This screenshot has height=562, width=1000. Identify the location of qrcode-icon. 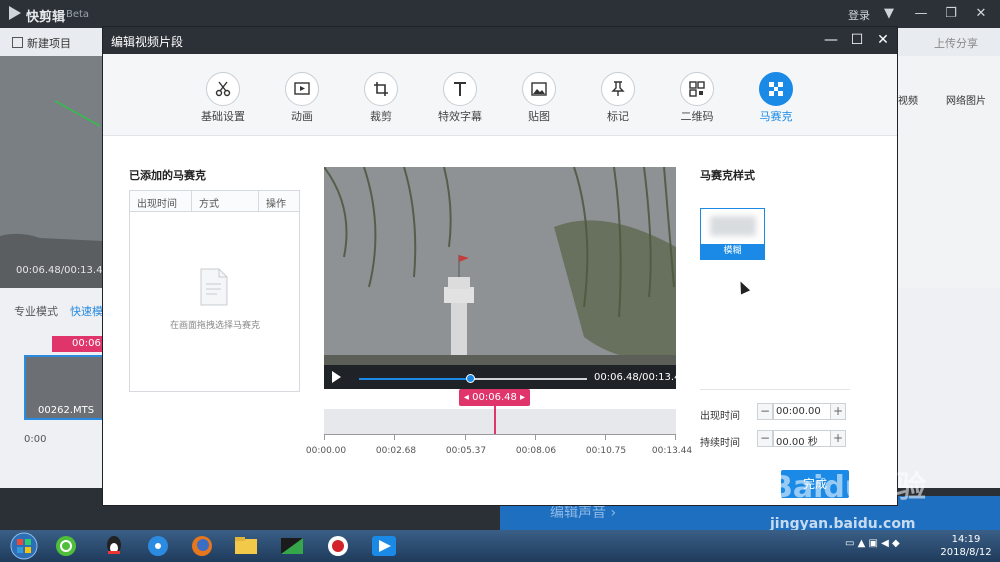
(697, 89).